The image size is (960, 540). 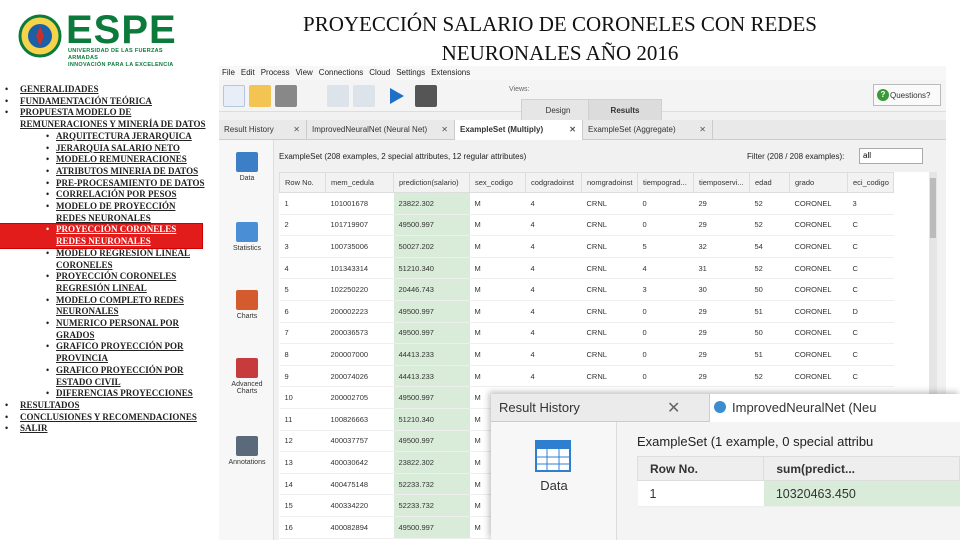 What do you see at coordinates (247, 167) in the screenshot?
I see `view-data: Data` at bounding box center [247, 167].